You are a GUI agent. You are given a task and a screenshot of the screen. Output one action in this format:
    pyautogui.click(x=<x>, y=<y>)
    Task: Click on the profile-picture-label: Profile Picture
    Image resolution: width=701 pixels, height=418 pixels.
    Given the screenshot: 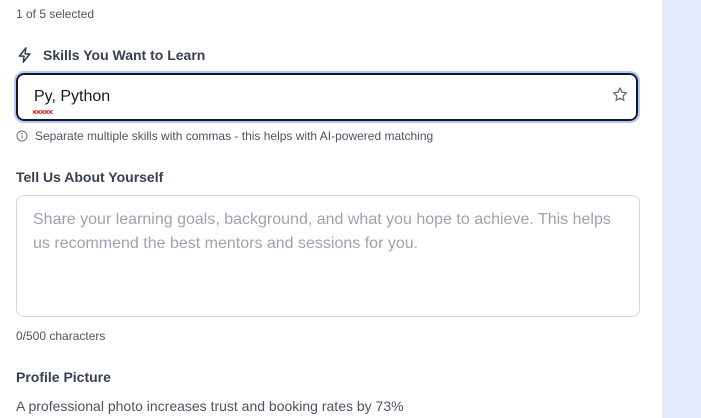 What is the action you would take?
    pyautogui.click(x=63, y=377)
    